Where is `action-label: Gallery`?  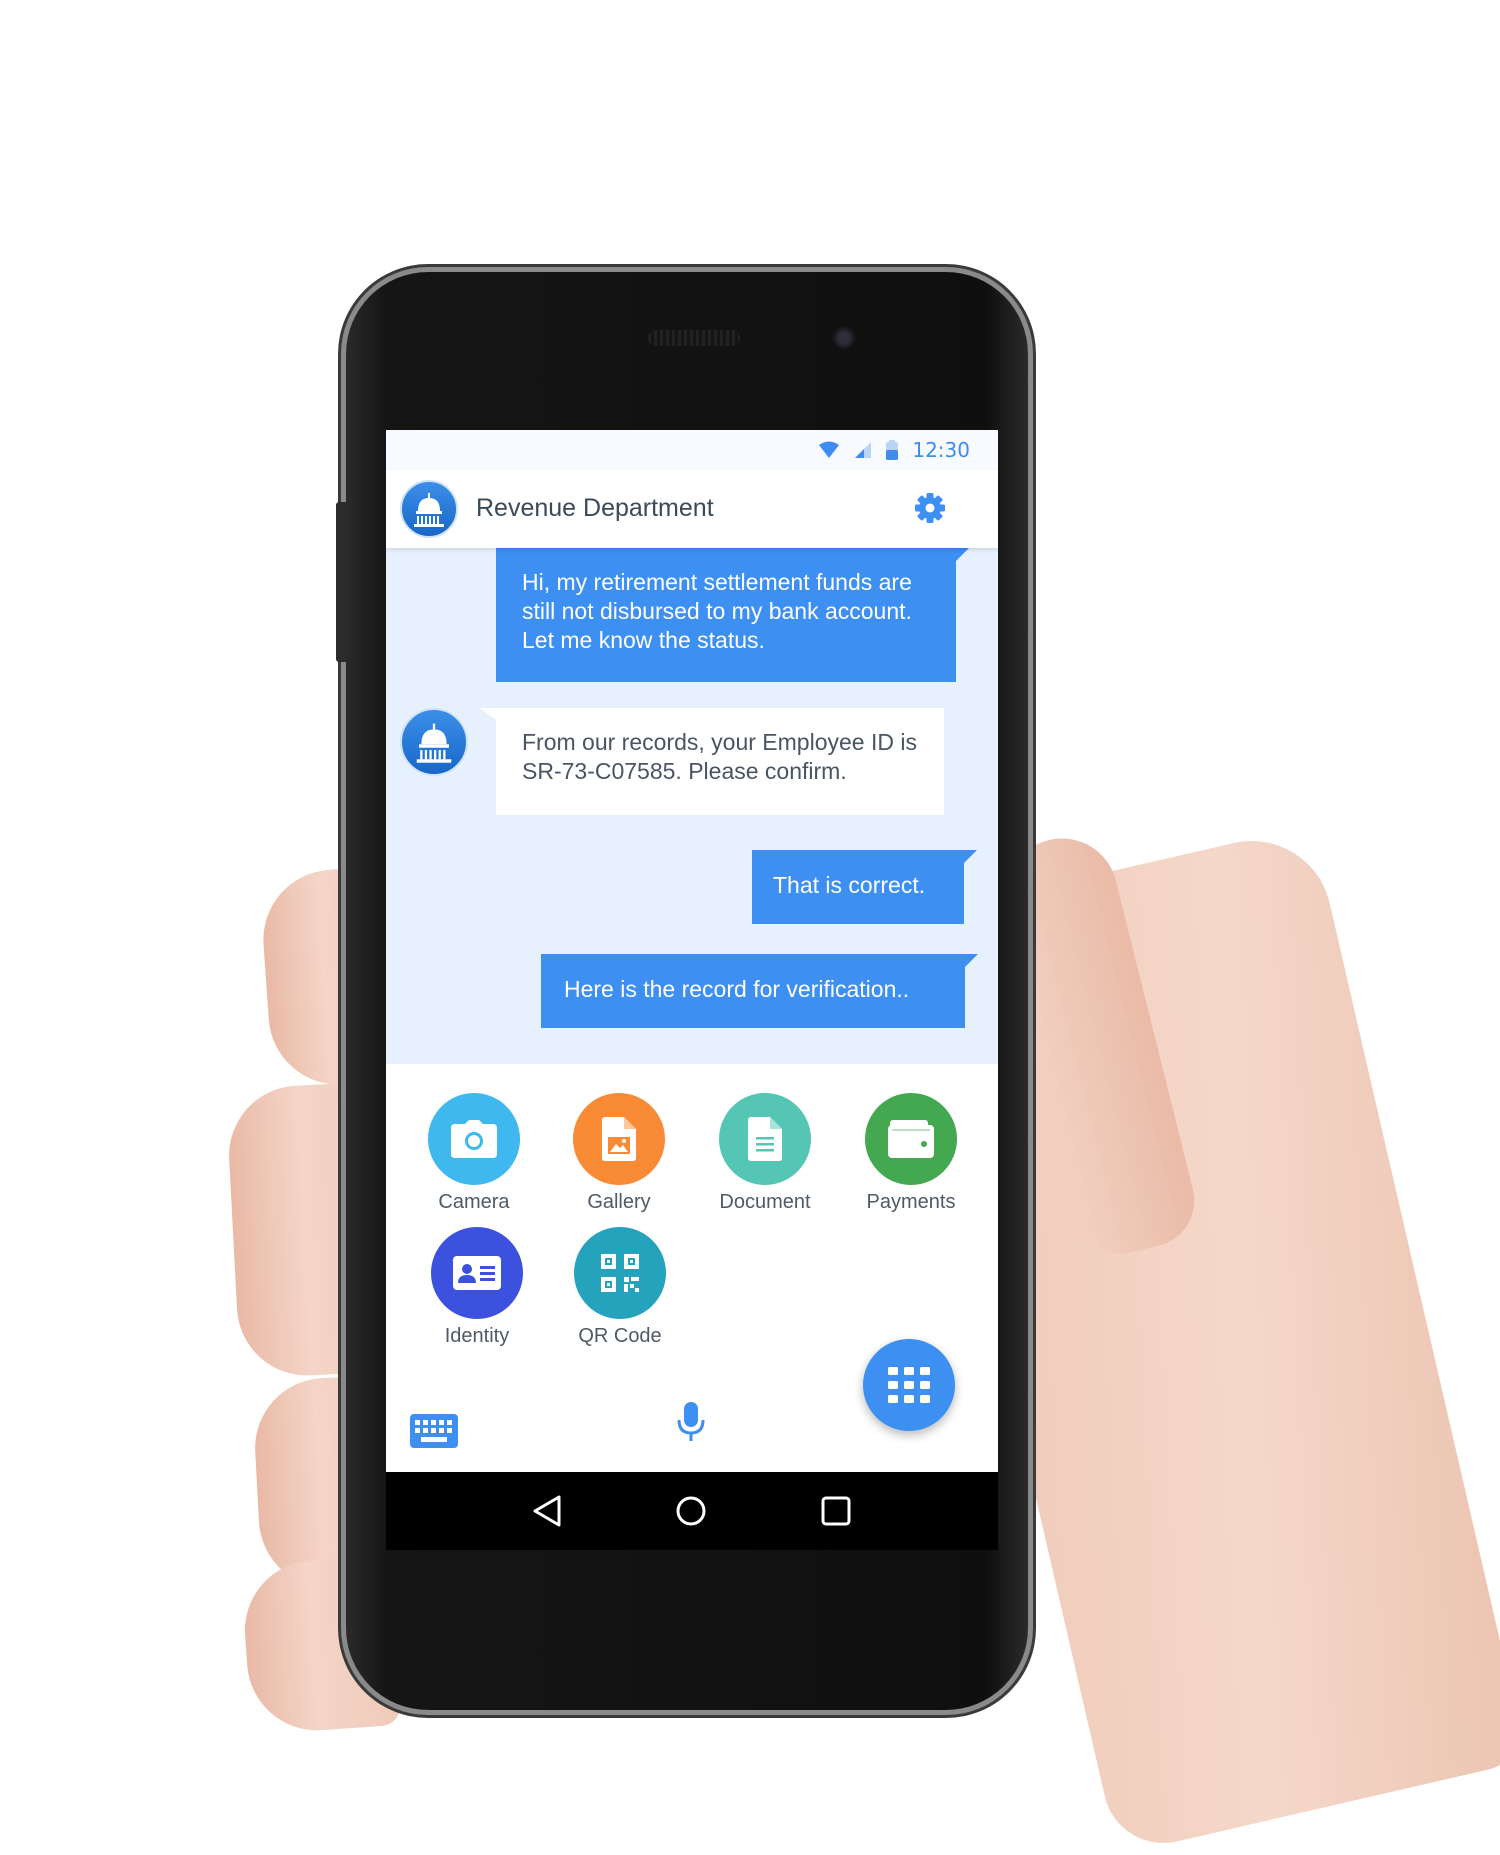 action-label: Gallery is located at coordinates (619, 1202).